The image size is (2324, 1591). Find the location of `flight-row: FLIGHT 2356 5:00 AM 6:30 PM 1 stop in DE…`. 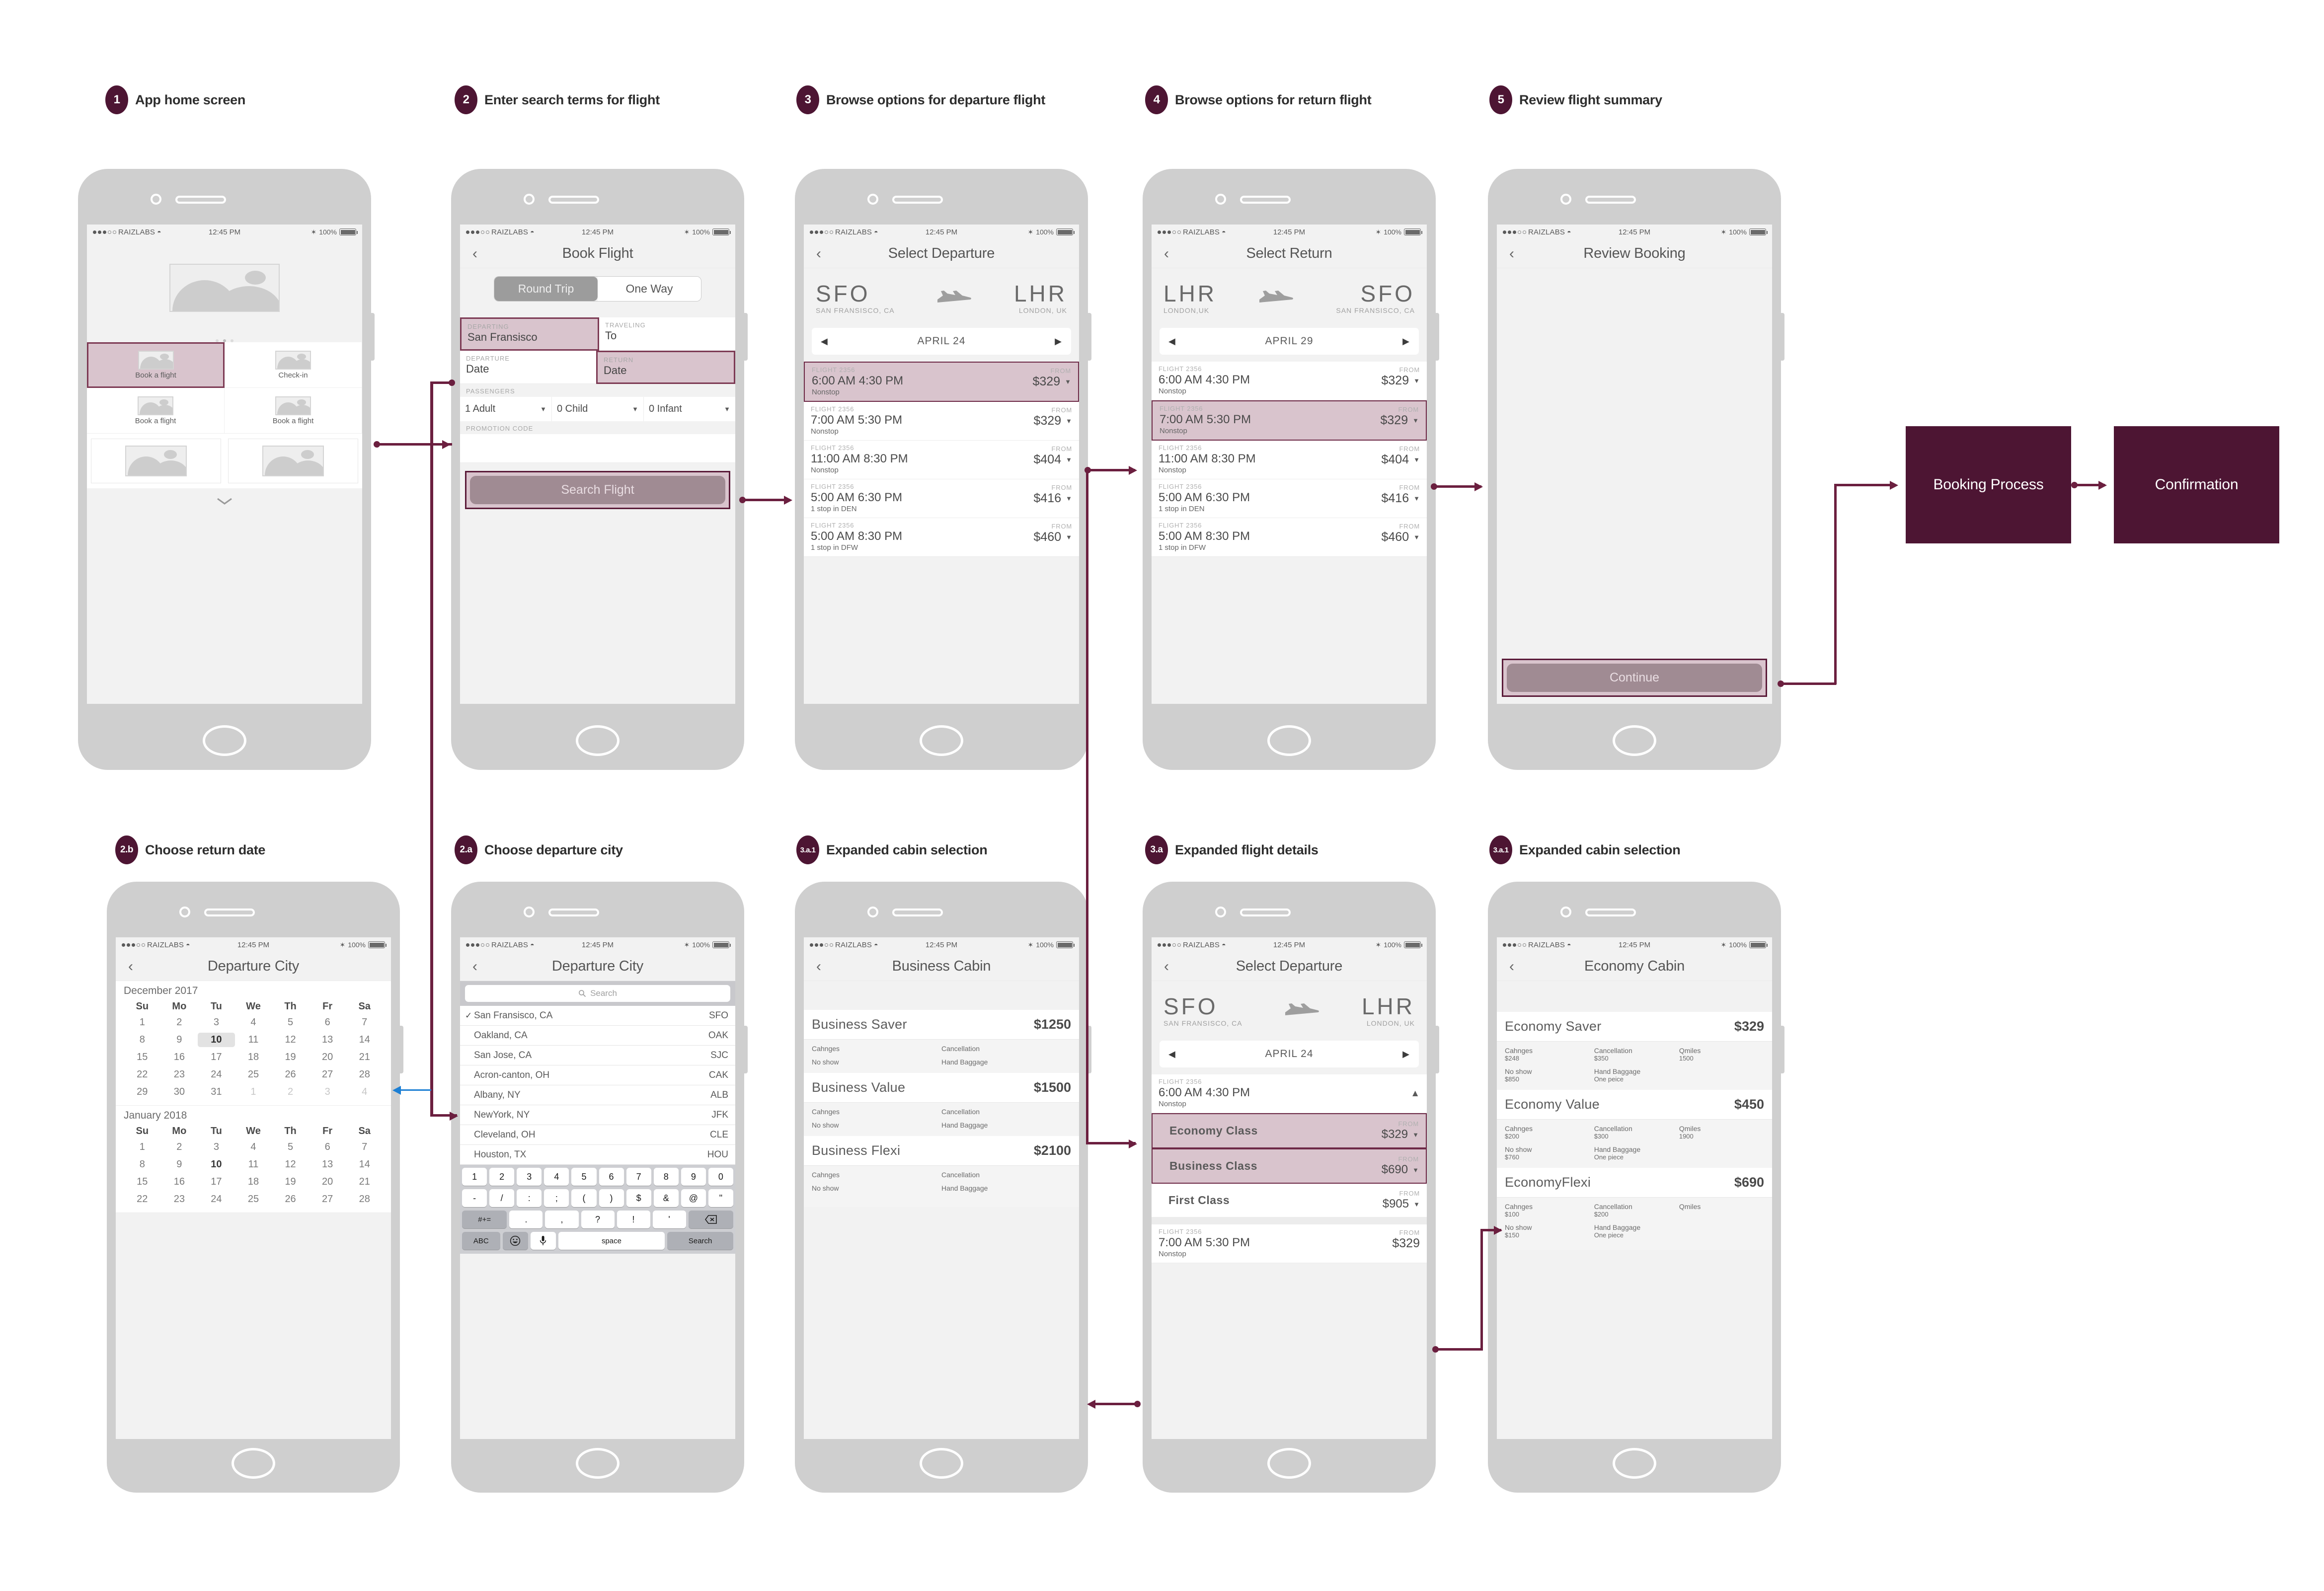

flight-row: FLIGHT 2356 5:00 AM 6:30 PM 1 stop in DE… is located at coordinates (1289, 498).